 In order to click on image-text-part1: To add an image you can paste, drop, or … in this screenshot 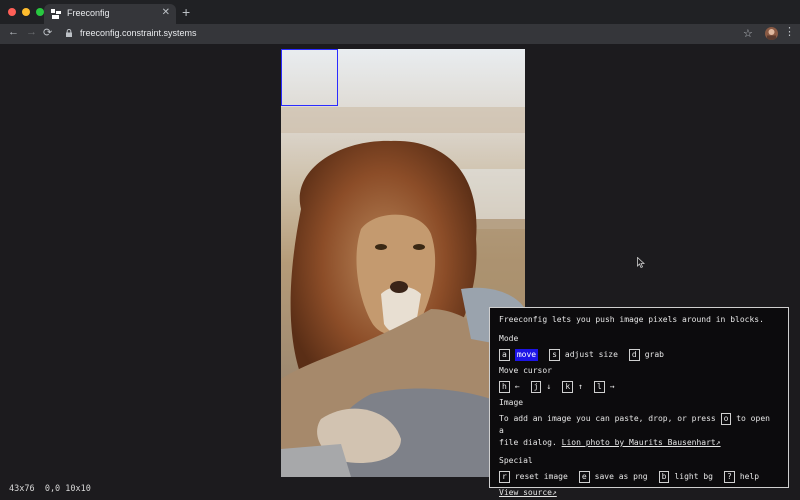, I will do `click(607, 418)`.